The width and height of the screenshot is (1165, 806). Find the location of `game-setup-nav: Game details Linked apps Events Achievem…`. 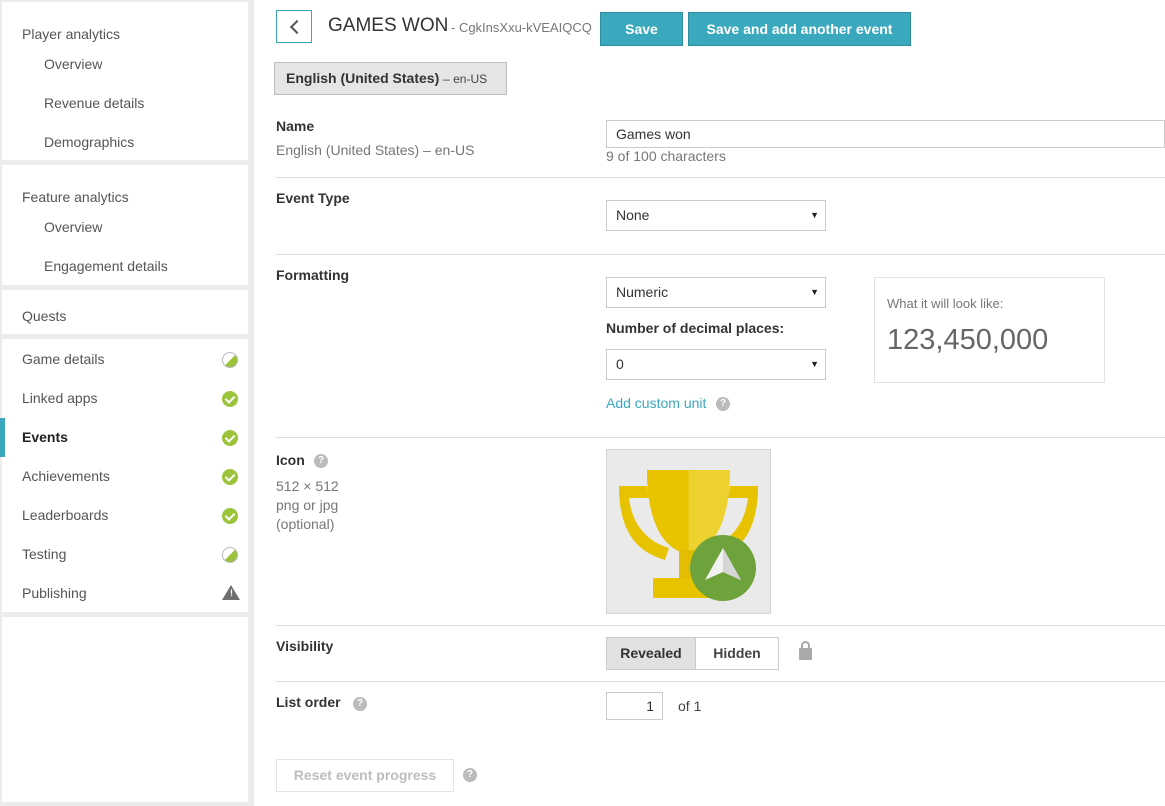

game-setup-nav: Game details Linked apps Events Achievem… is located at coordinates (124, 476).